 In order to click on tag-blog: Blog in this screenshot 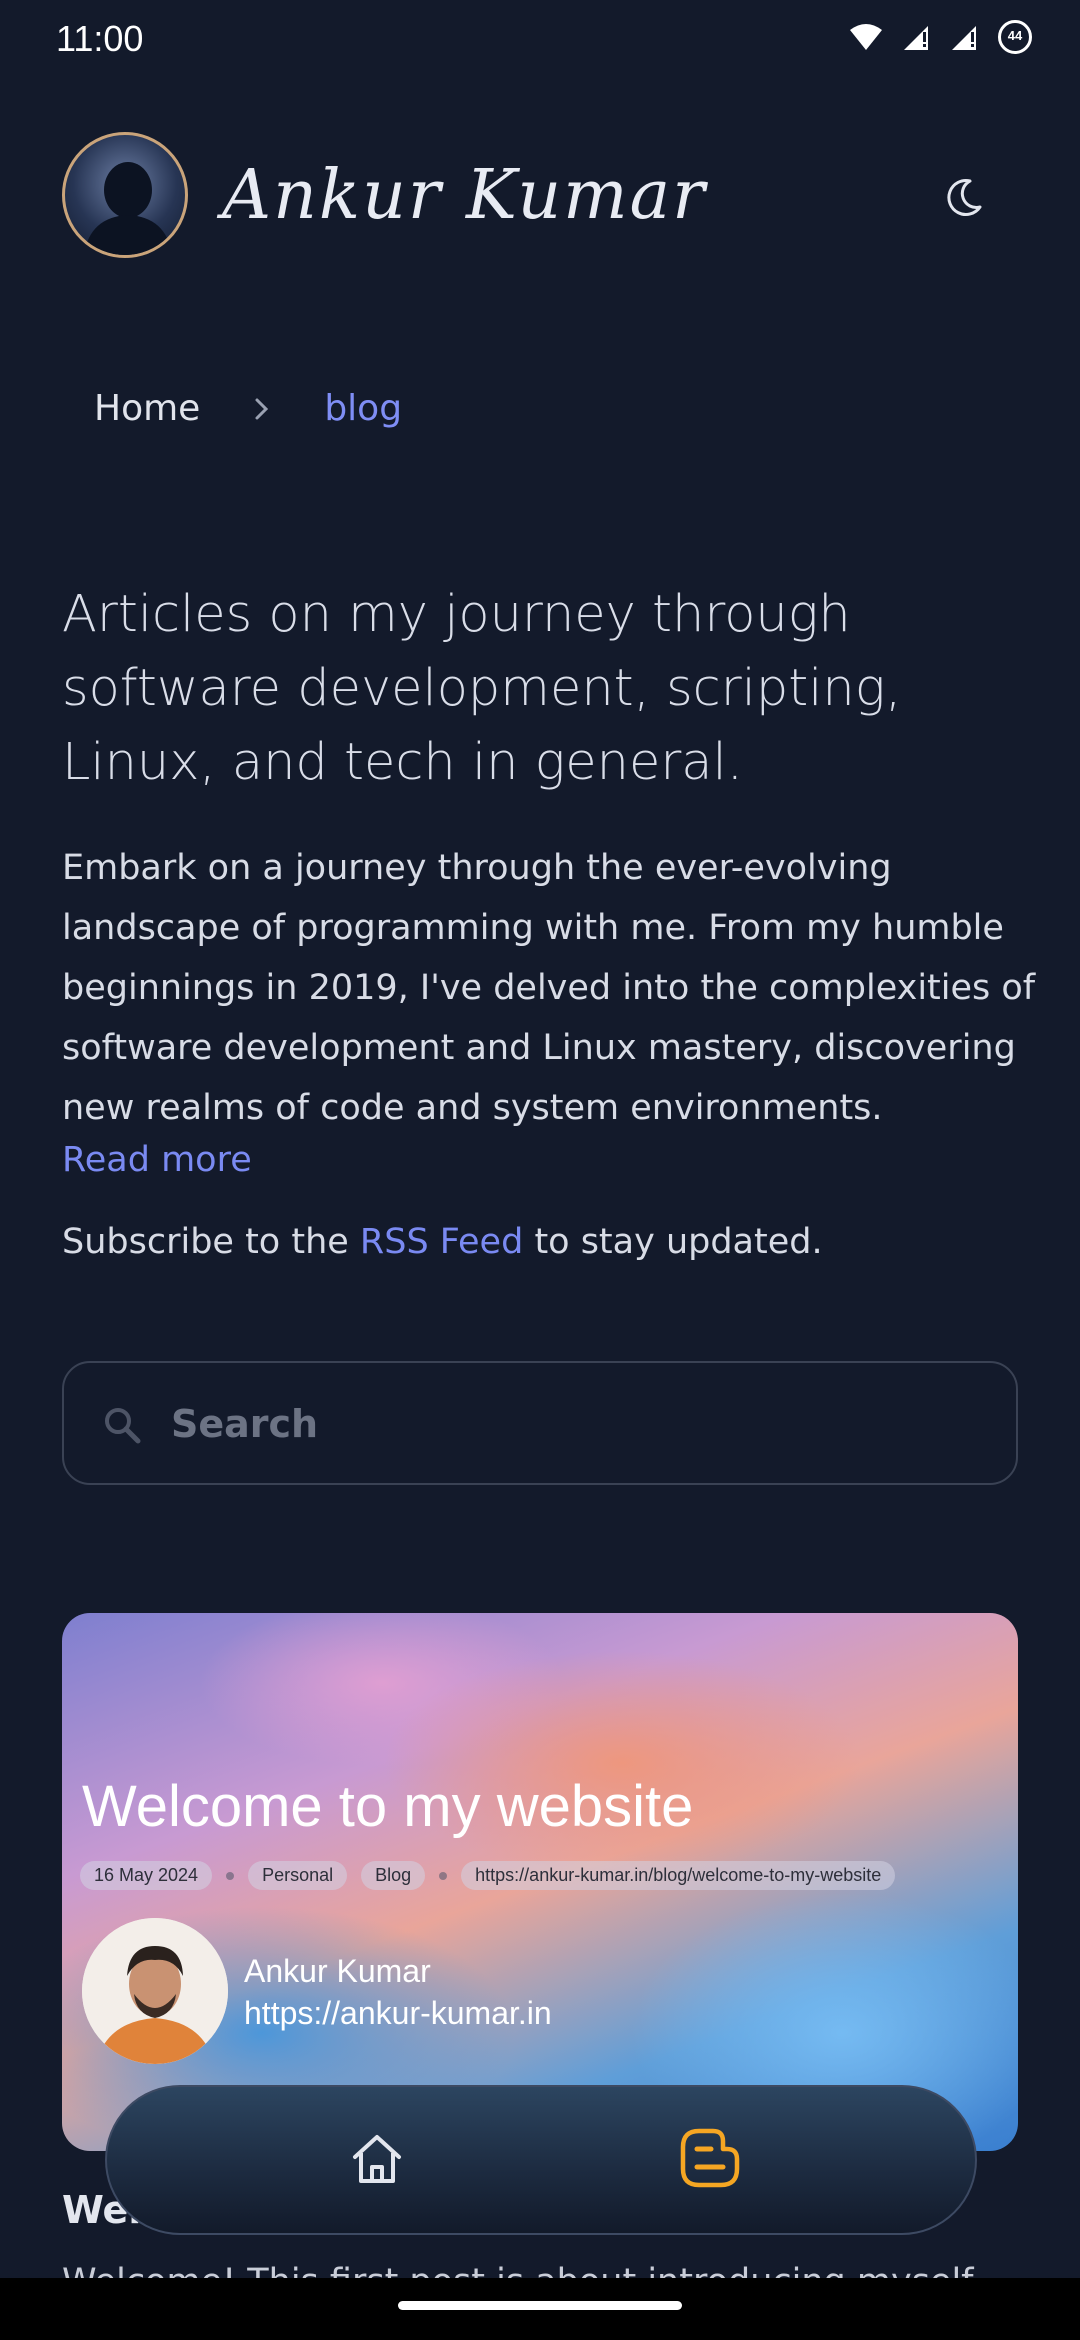, I will do `click(393, 1875)`.